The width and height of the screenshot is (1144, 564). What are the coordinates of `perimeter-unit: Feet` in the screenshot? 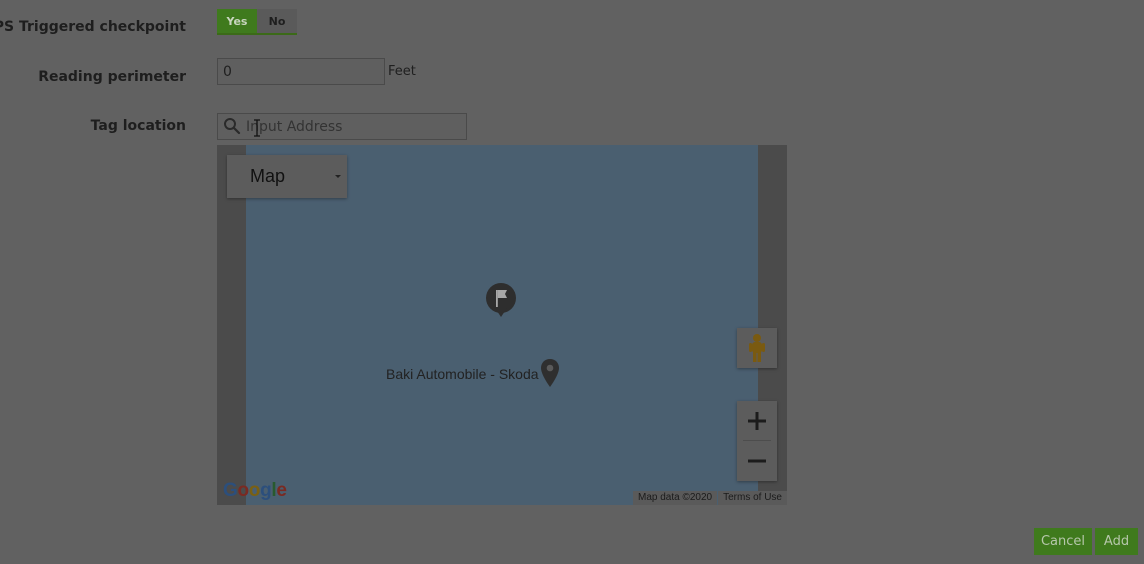 It's located at (402, 71).